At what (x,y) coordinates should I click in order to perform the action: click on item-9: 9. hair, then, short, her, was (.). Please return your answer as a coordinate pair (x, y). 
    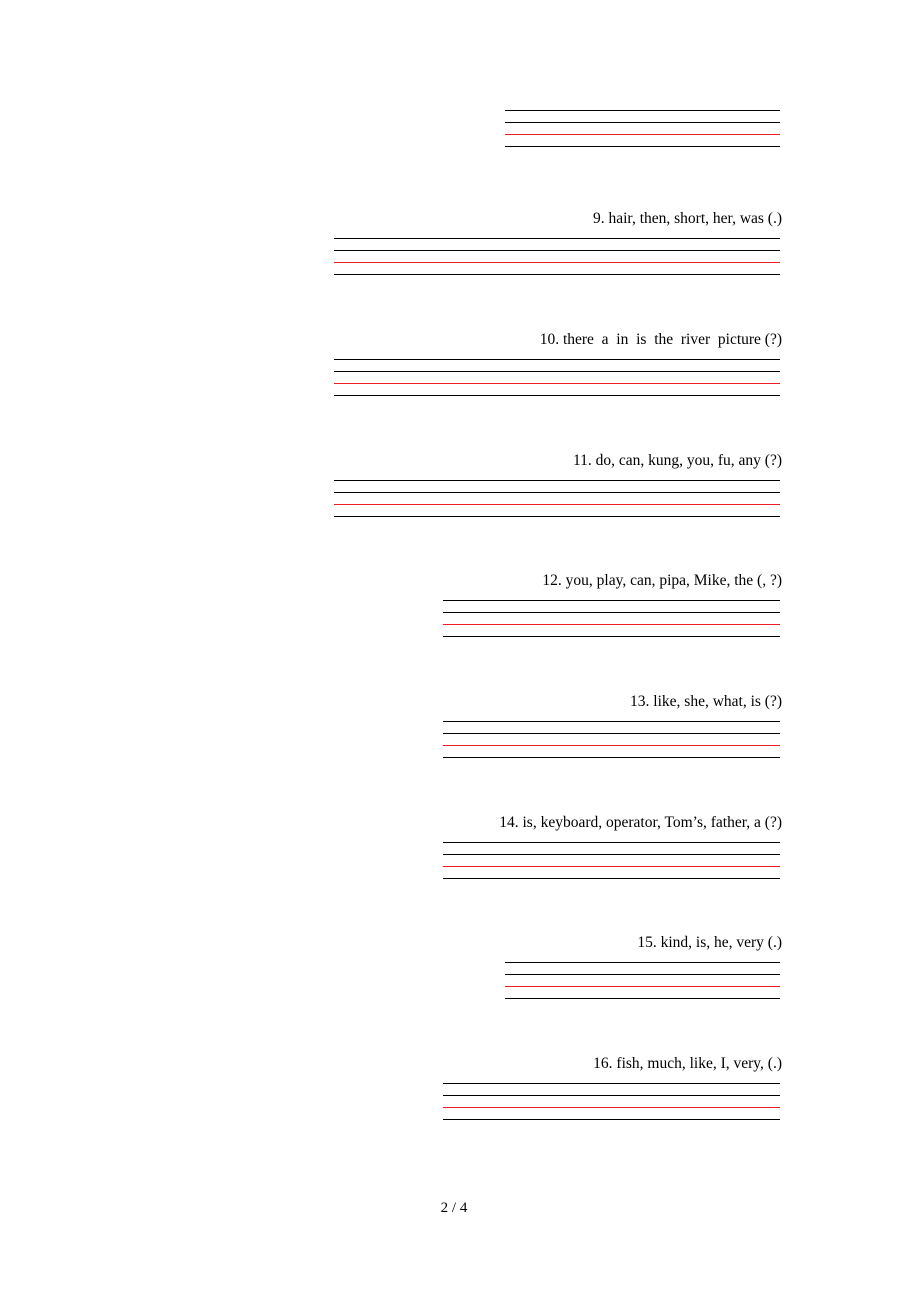
    Looking at the image, I should click on (460, 248).